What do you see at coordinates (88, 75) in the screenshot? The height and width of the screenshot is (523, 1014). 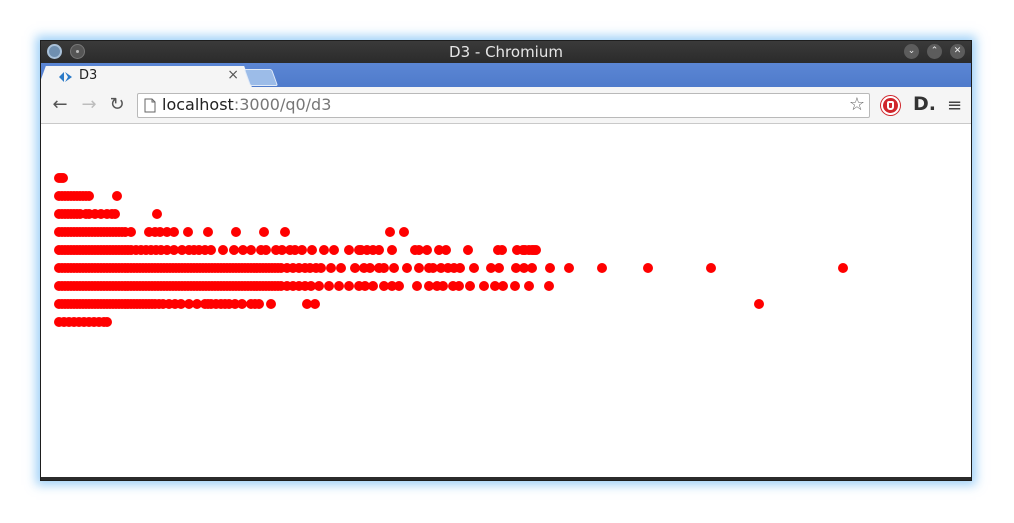 I see `tab-title: D3` at bounding box center [88, 75].